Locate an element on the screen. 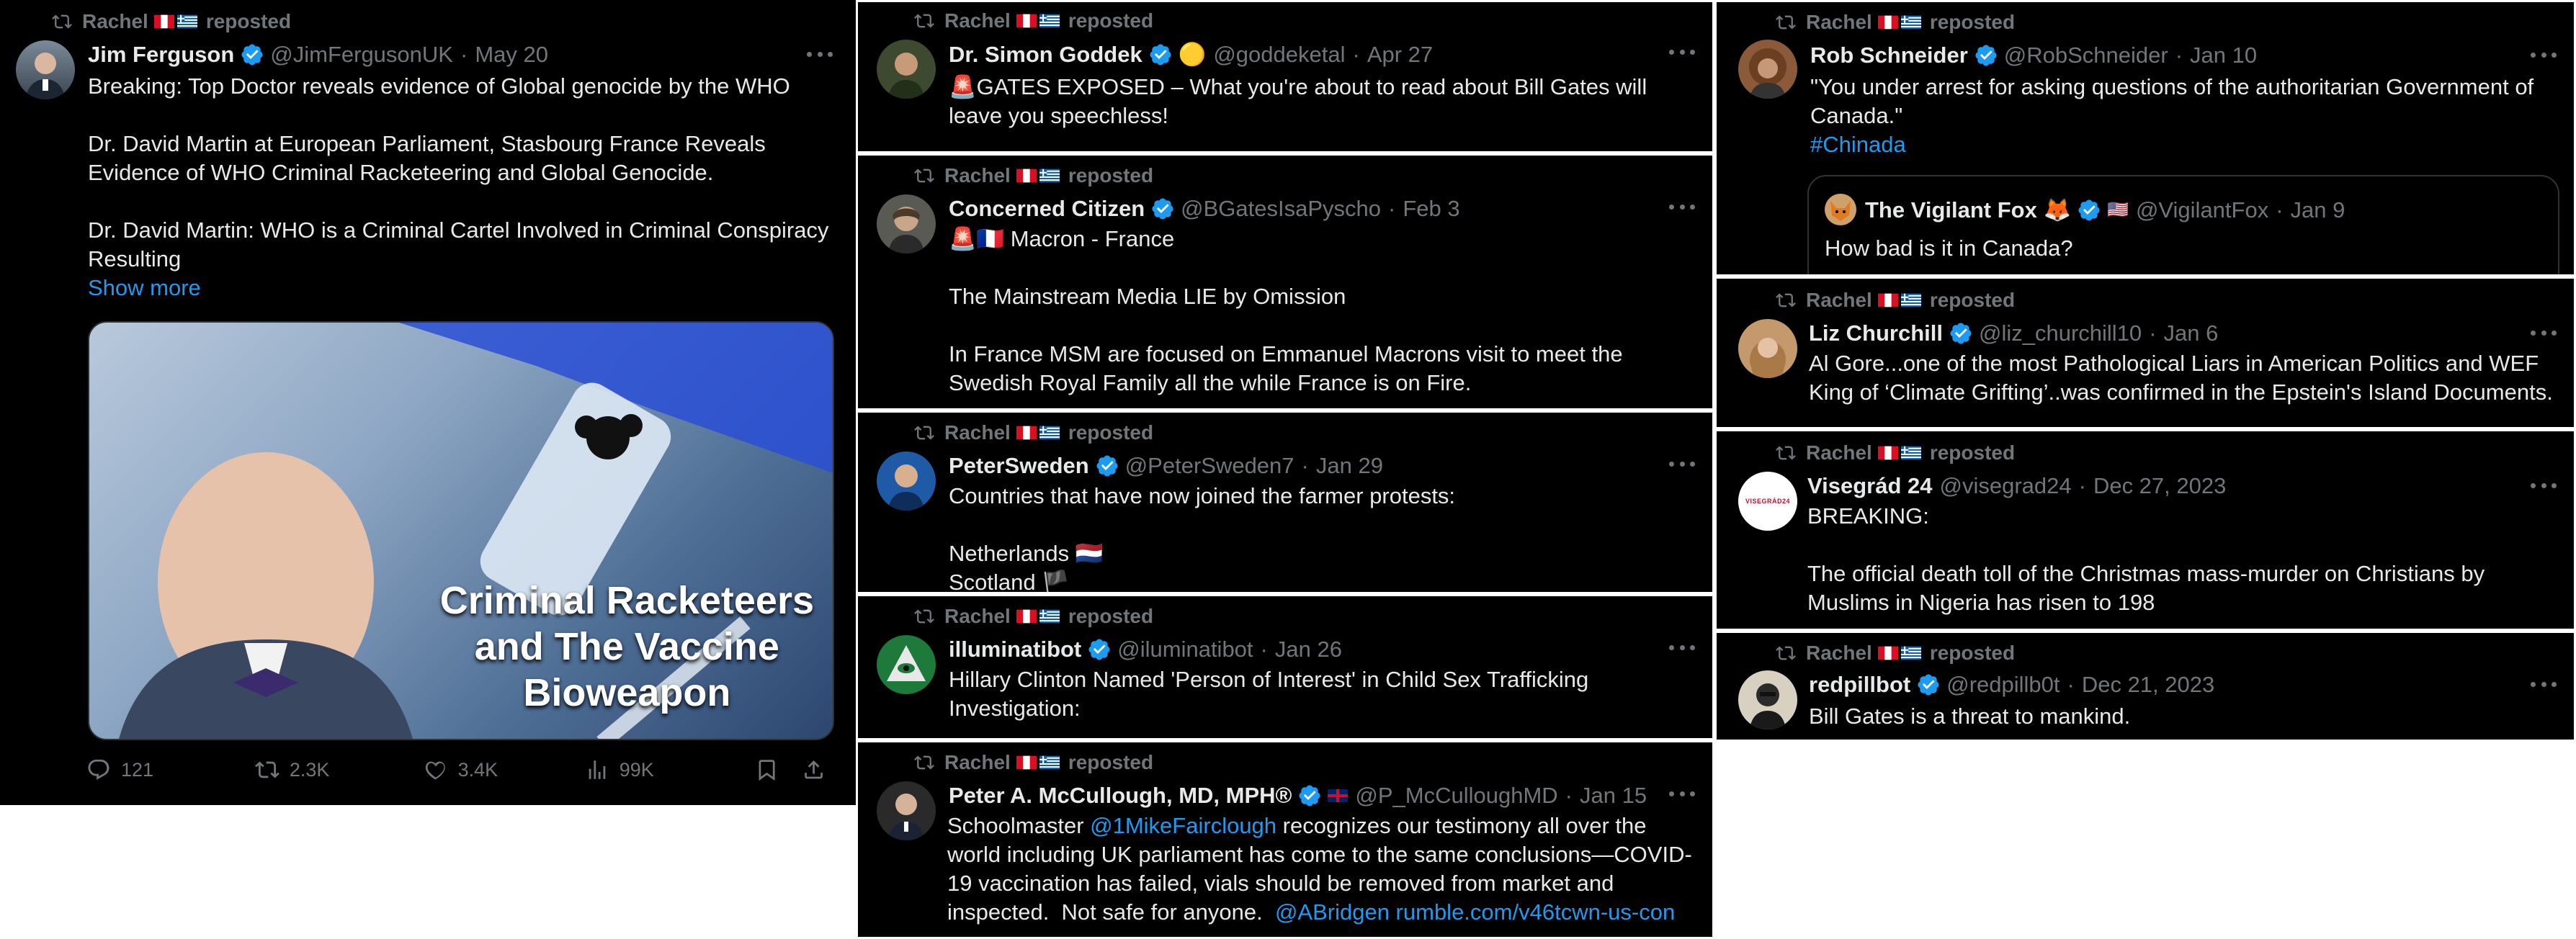  author-handle: @BGatesIsaPyscho is located at coordinates (1281, 209).